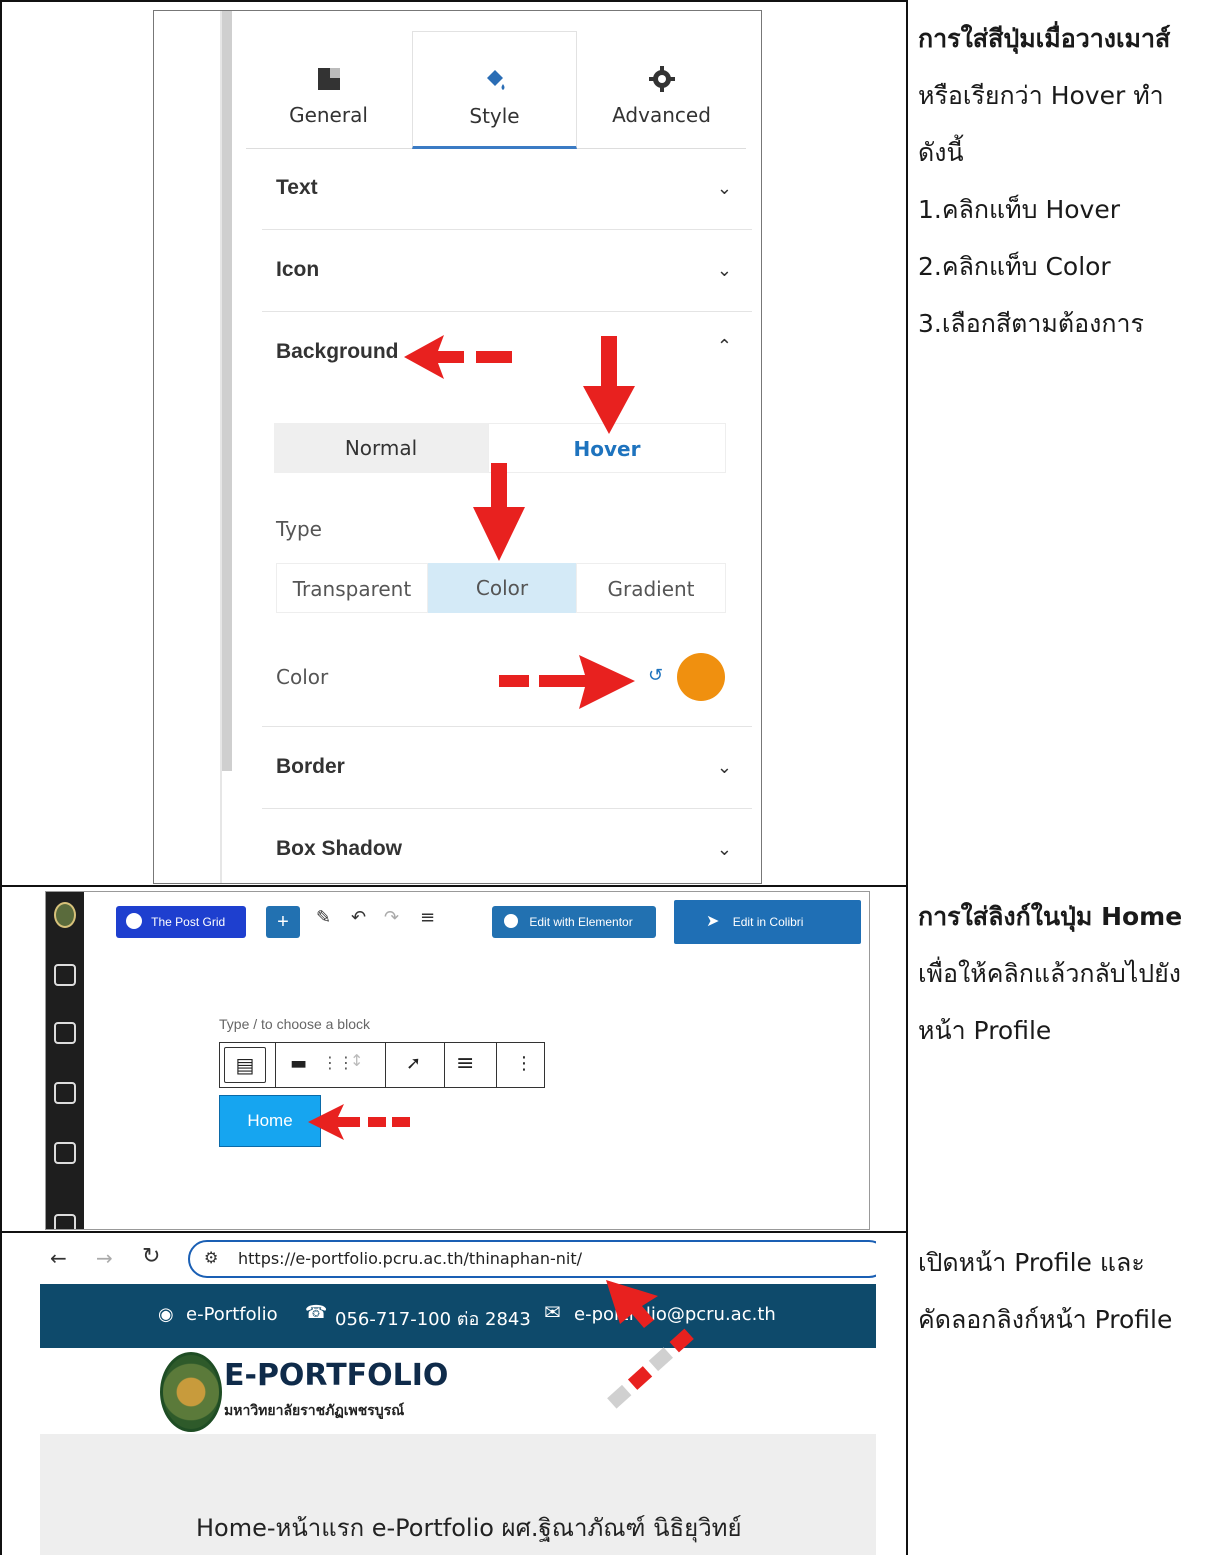 Image resolution: width=1221 pixels, height=1555 pixels. Describe the element at coordinates (1050, 973) in the screenshot. I see `row2-line: เพื่อให้คลิกแล้วกลับไปยัง` at that location.